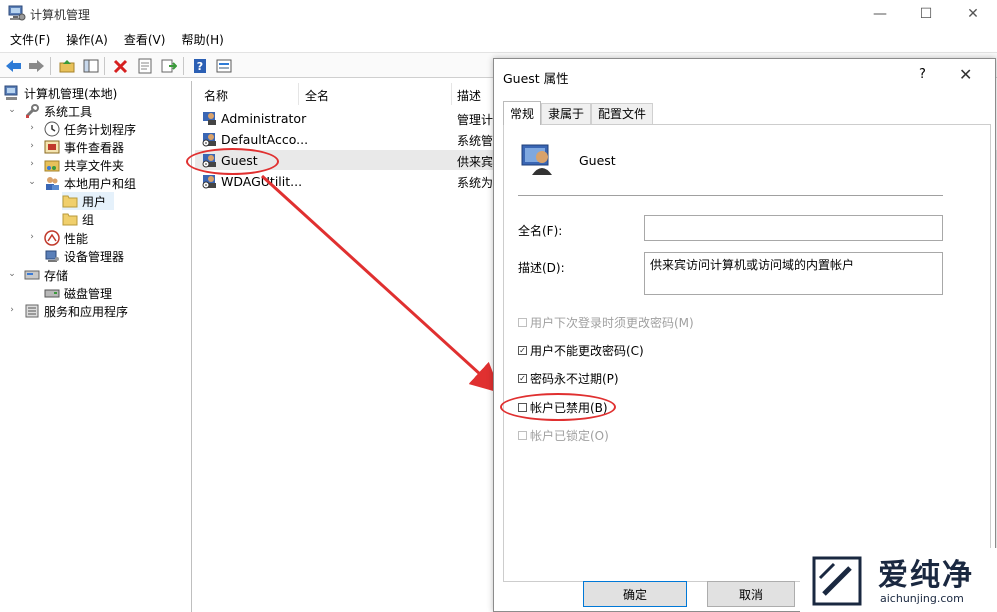 This screenshot has width=997, height=612. Describe the element at coordinates (926, 14) in the screenshot. I see `maximize-button: ☐` at that location.